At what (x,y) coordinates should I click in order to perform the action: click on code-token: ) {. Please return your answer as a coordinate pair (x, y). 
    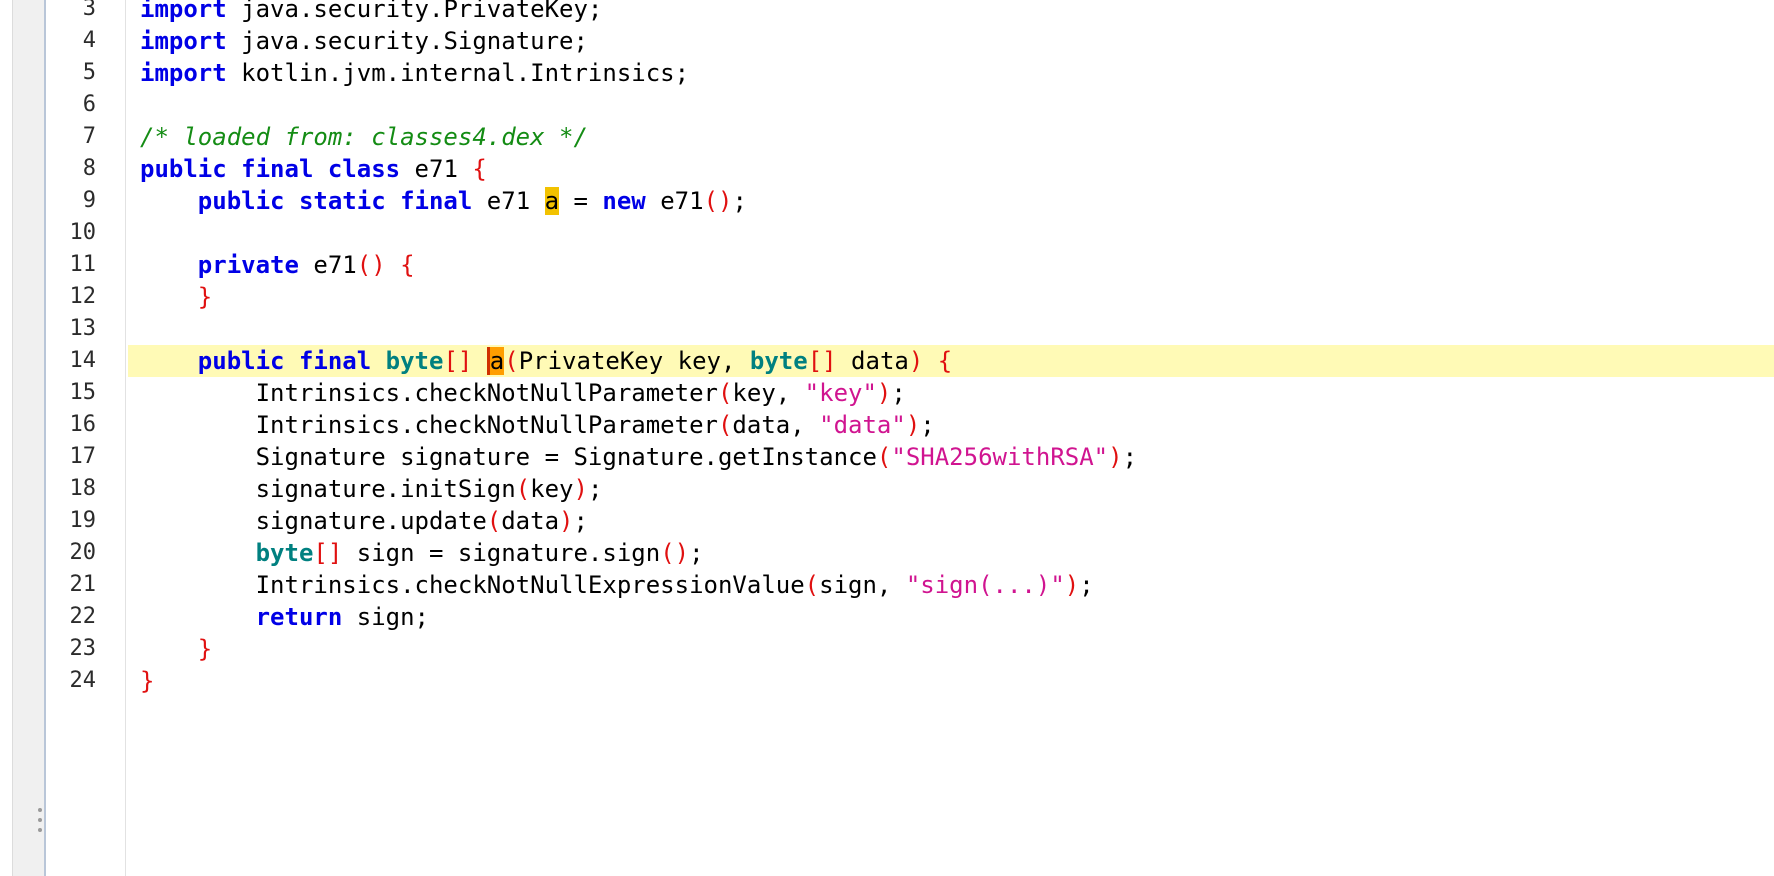
    Looking at the image, I should click on (930, 361).